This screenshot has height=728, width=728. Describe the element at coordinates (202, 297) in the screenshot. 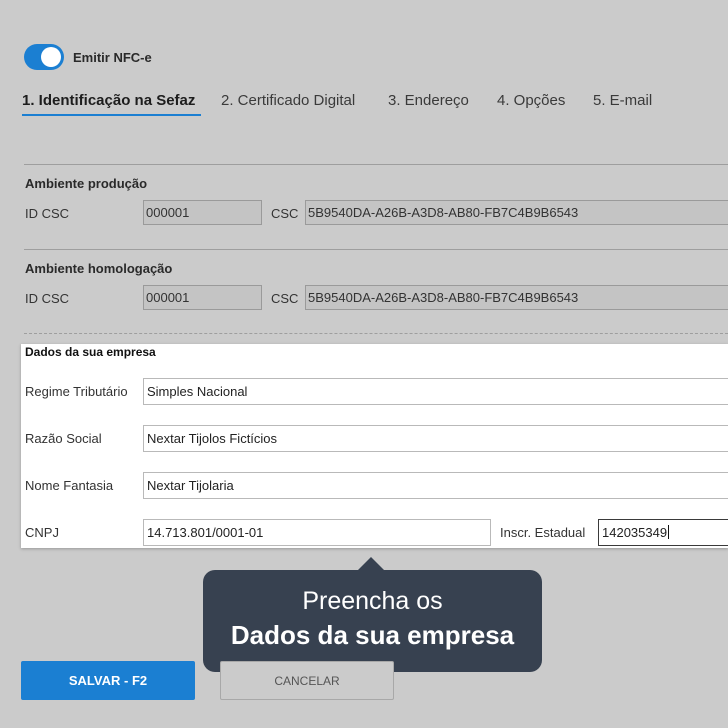

I see `id-csc-homologacao-field: 000001` at that location.